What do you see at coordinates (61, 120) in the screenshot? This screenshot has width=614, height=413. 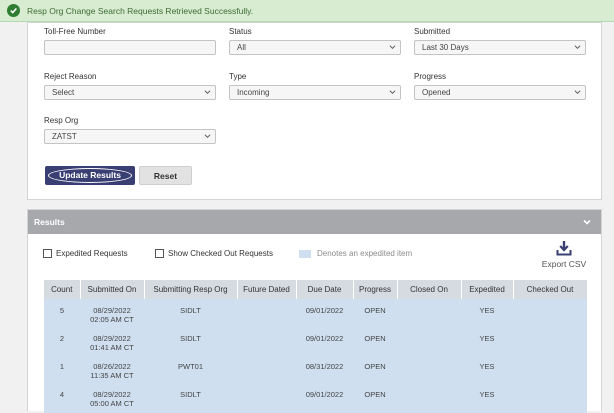 I see `resp-org-label: Resp Org` at bounding box center [61, 120].